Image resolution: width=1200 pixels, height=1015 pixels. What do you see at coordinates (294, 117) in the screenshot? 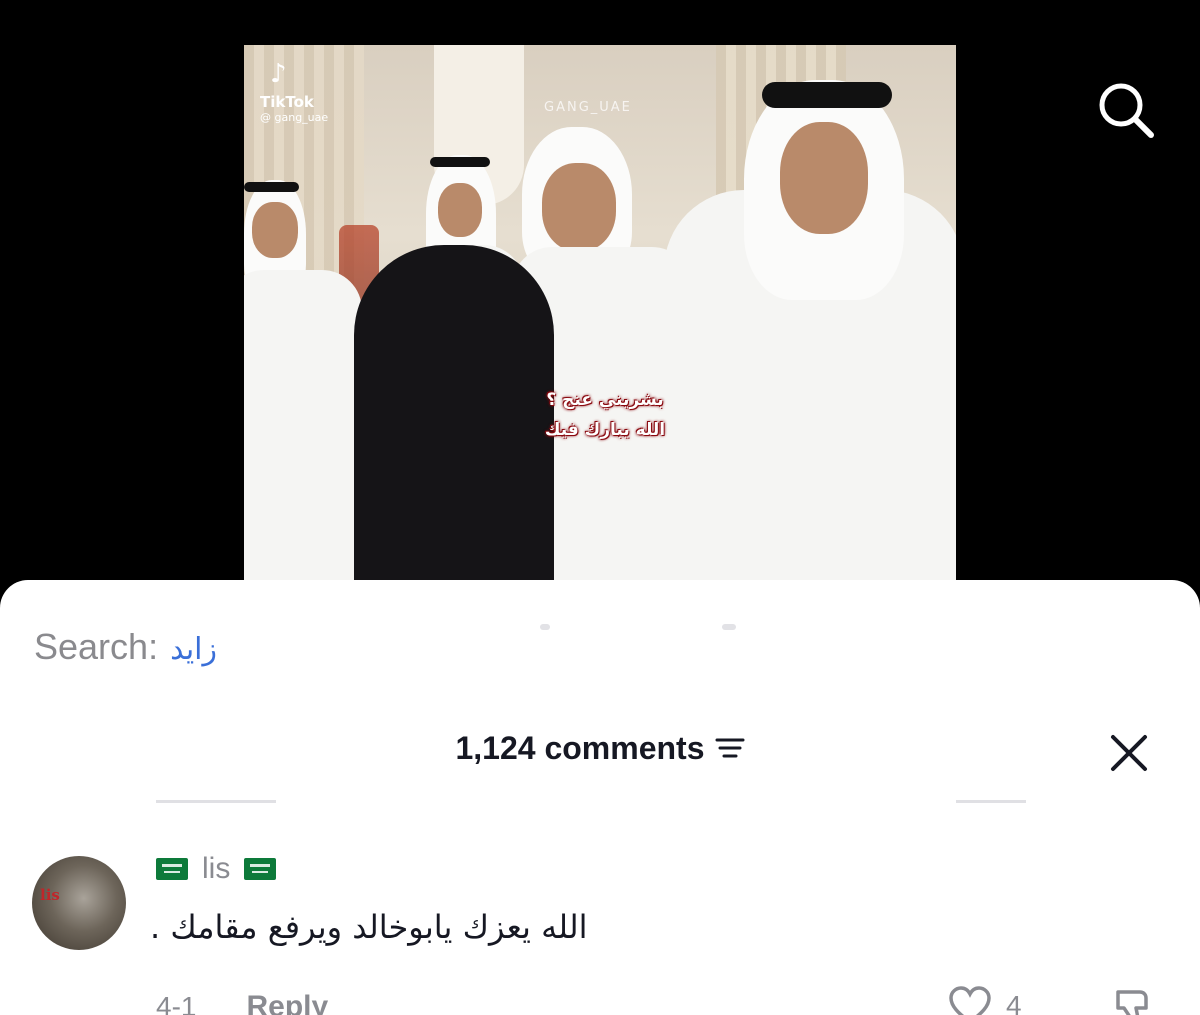
I see `tiktok-handle: @ gang_uae` at bounding box center [294, 117].